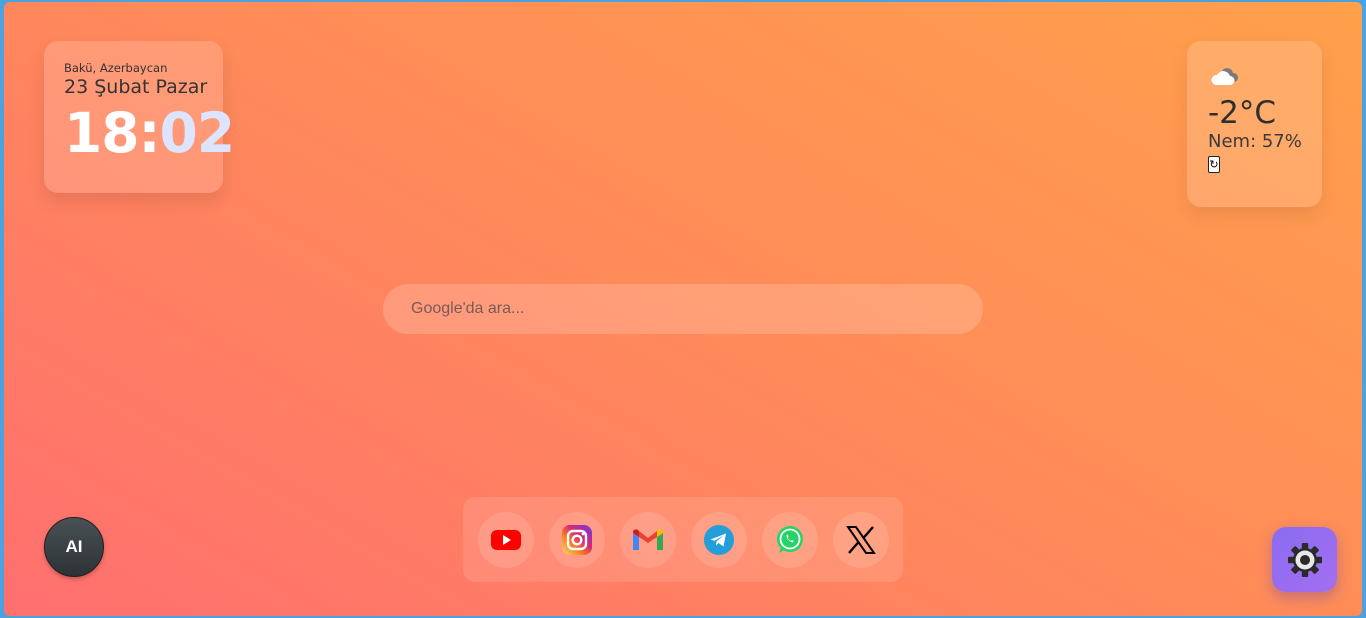 Image resolution: width=1366 pixels, height=618 pixels. I want to click on clock-widget: Bakü, Azerbaycan 23 Şubat Pazar 18:02, so click(139, 117).